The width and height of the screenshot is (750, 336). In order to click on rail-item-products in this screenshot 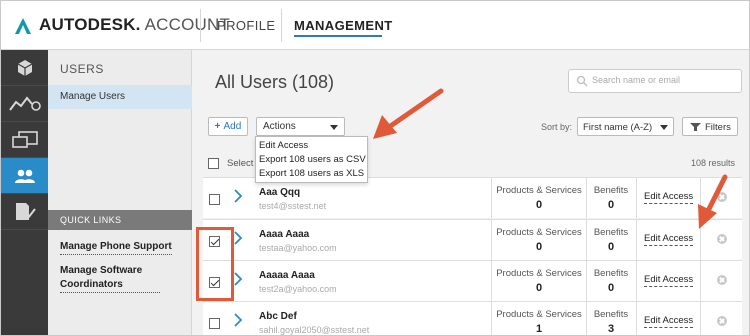, I will do `click(24, 68)`.